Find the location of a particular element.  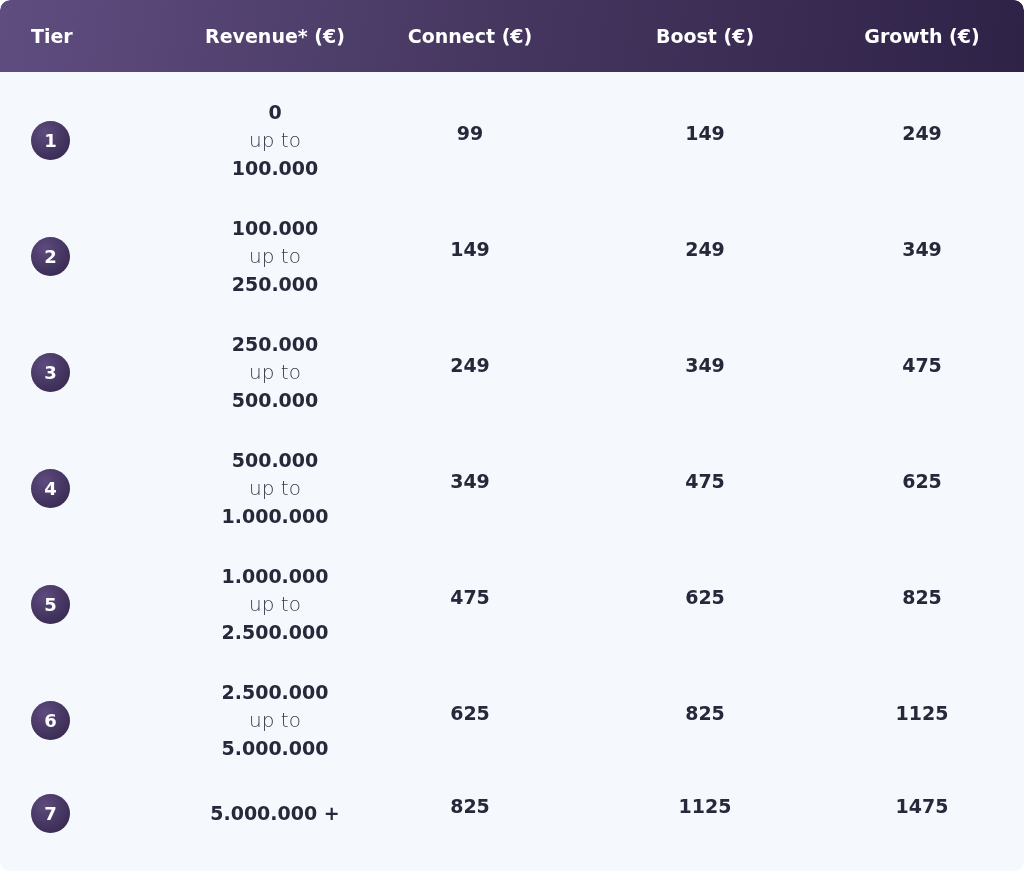

revenue-from: 500.000 is located at coordinates (275, 460).